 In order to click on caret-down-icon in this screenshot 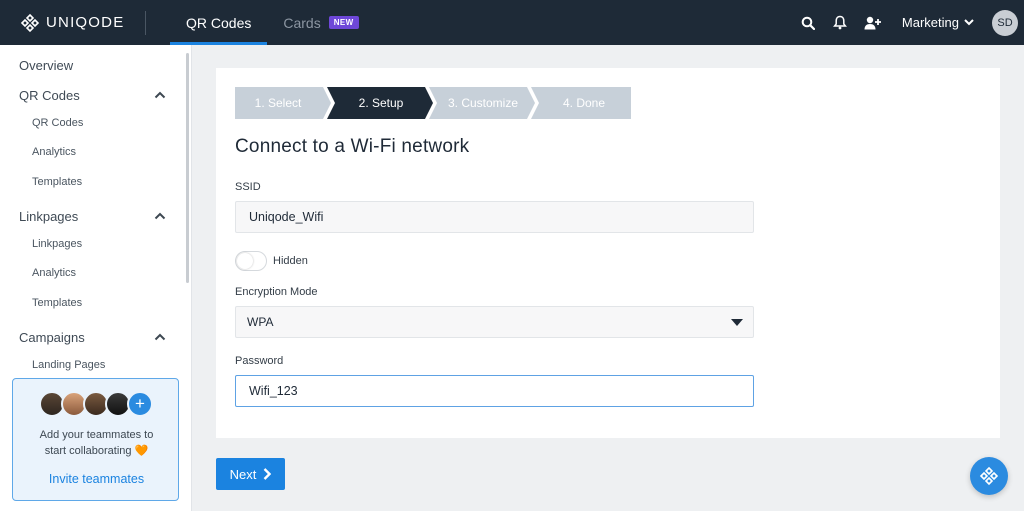, I will do `click(737, 322)`.